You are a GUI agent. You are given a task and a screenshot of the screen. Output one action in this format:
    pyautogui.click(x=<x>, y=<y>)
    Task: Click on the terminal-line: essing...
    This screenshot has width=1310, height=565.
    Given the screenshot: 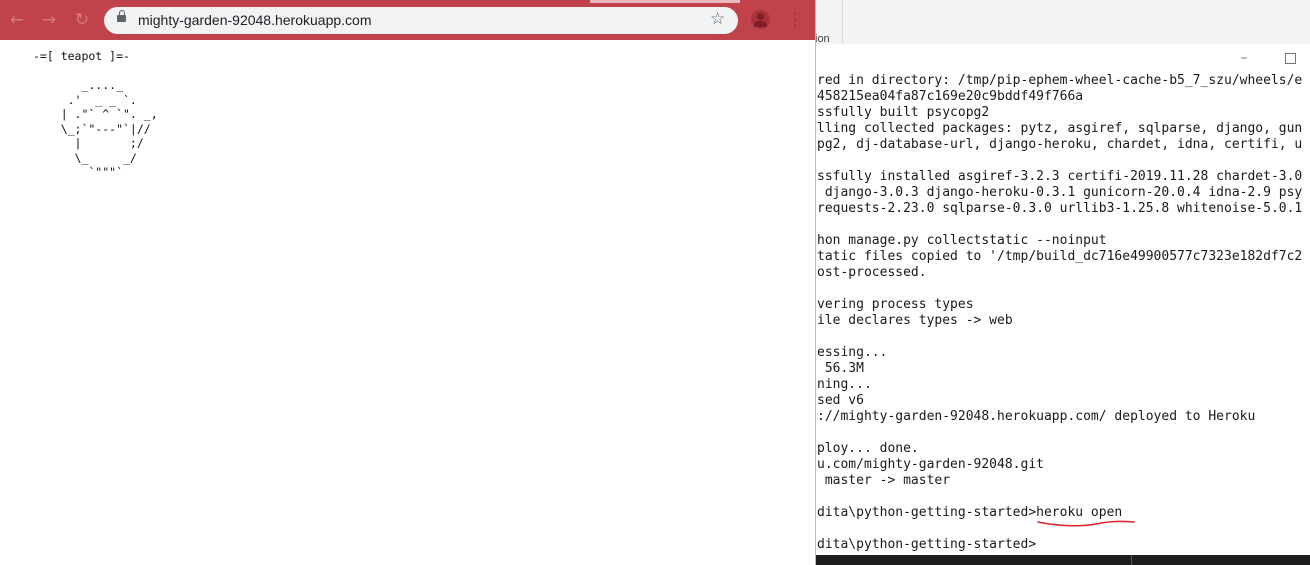 What is the action you would take?
    pyautogui.click(x=852, y=352)
    